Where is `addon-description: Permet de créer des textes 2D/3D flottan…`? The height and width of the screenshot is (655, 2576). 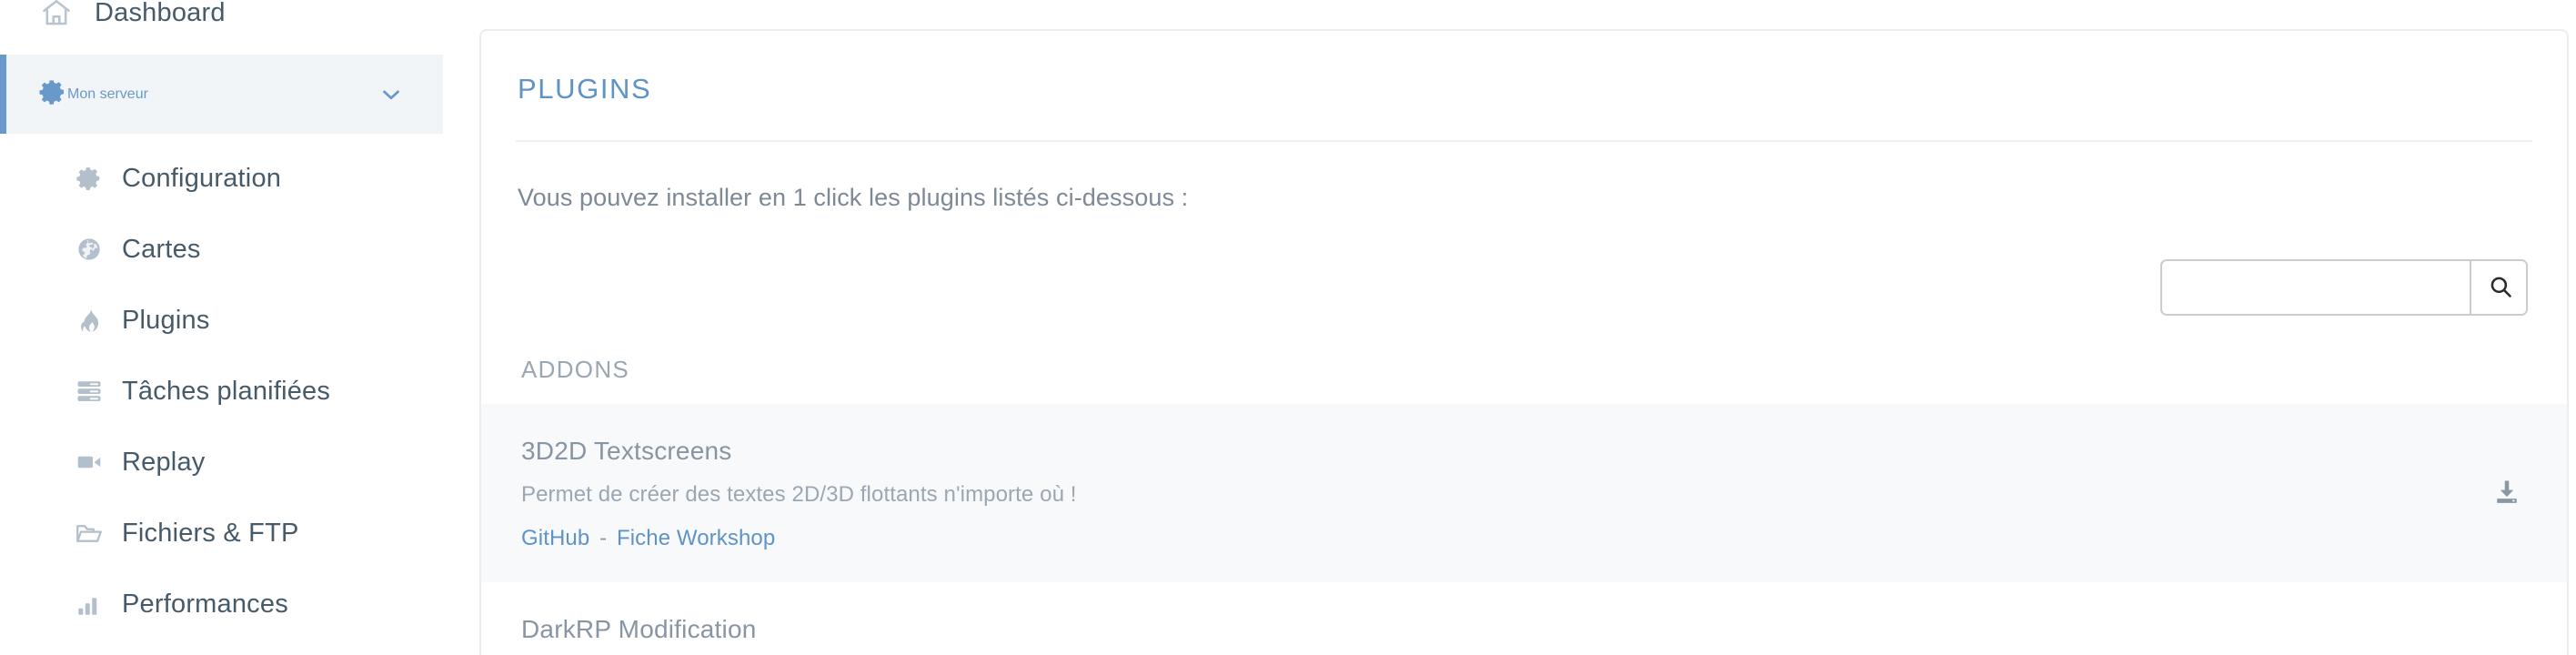
addon-description: Permet de créer des textes 2D/3D flottan… is located at coordinates (799, 494).